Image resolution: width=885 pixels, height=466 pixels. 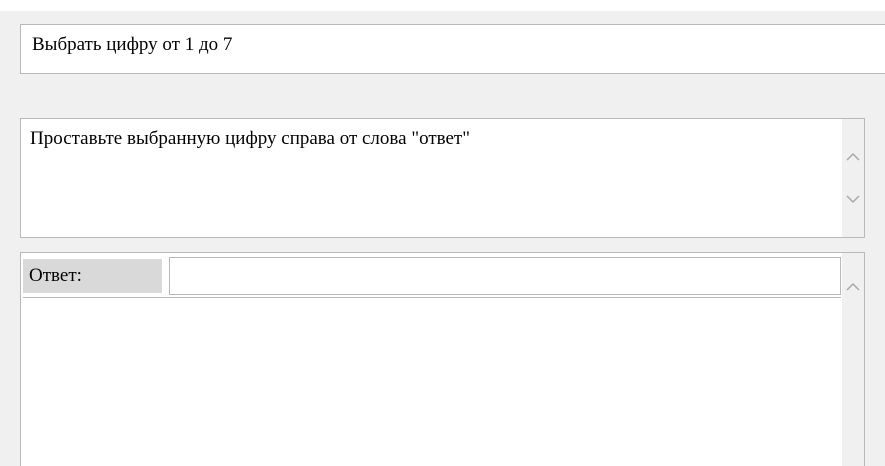 What do you see at coordinates (452, 49) in the screenshot?
I see `task-panel: Выбрать цифру от 1 до 7` at bounding box center [452, 49].